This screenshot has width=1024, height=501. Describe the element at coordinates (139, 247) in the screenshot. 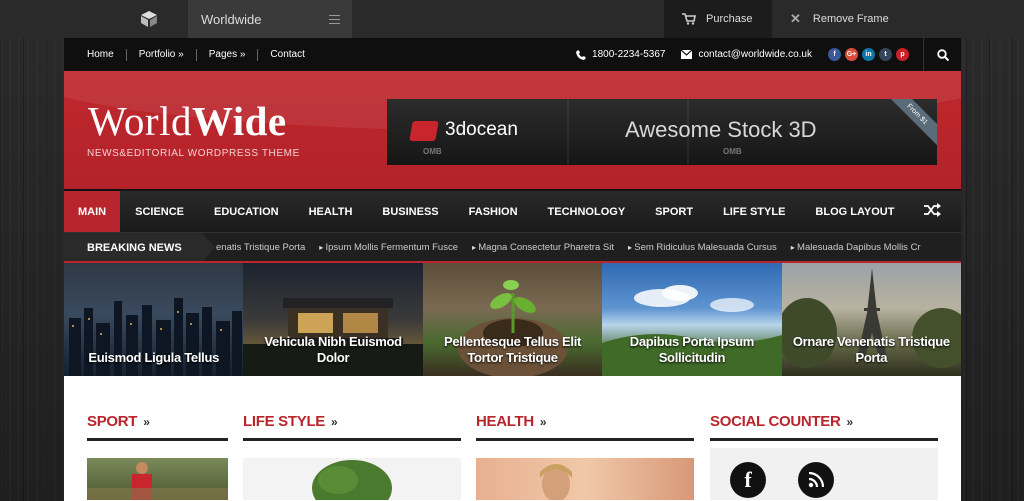

I see `breaking-news-label: BREAKING NEWS` at that location.